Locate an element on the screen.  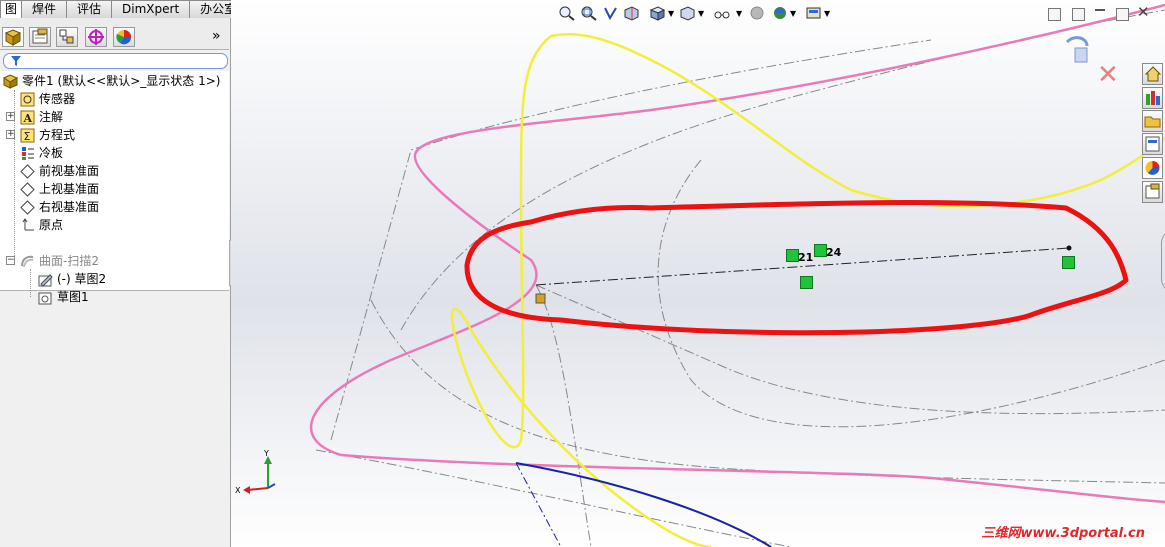
previous-view-icon is located at coordinates (610, 13).